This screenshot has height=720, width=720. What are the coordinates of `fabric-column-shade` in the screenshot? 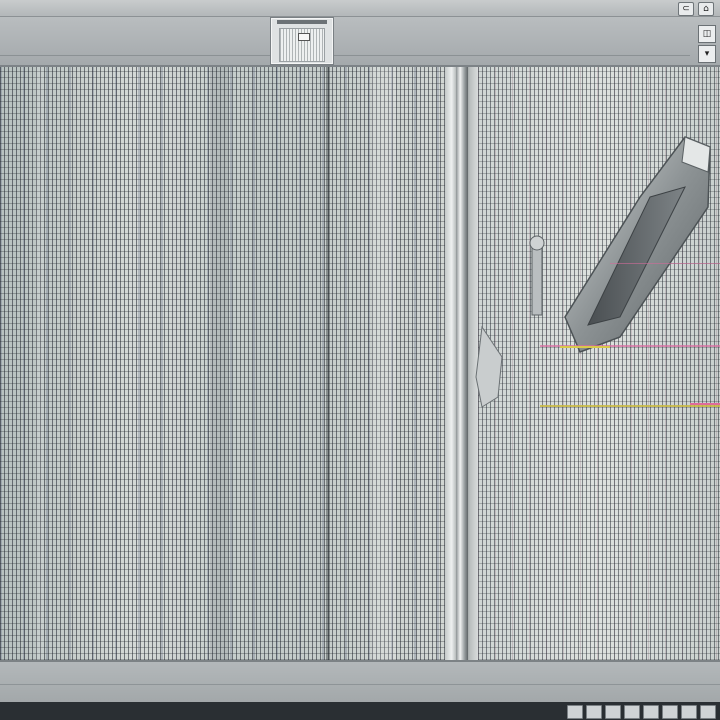 It's located at (219, 363).